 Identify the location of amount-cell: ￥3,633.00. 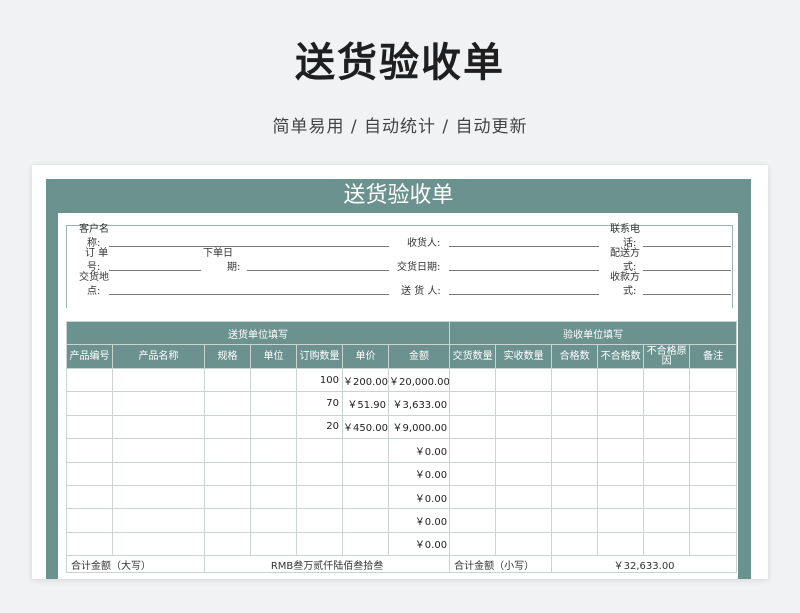
(419, 403).